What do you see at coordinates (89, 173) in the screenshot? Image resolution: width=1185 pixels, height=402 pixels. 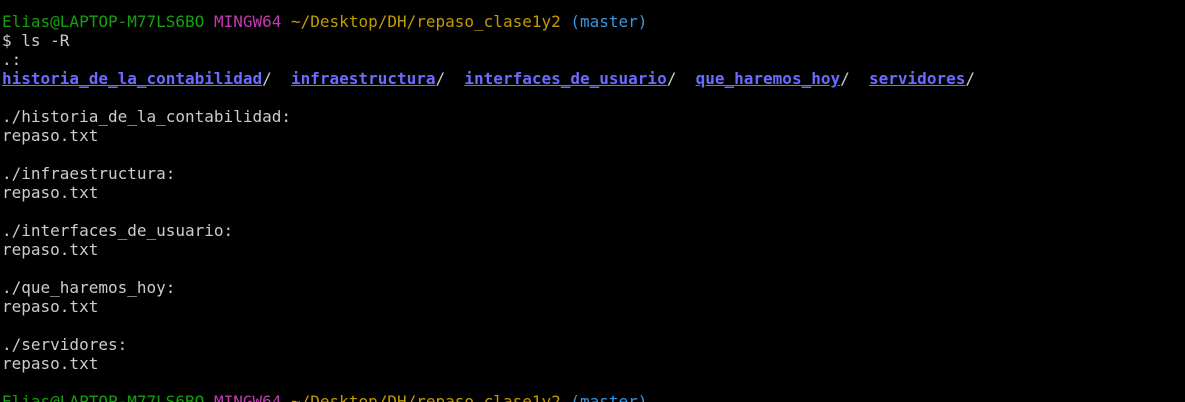 I see `section-header: ./infraestructura:` at bounding box center [89, 173].